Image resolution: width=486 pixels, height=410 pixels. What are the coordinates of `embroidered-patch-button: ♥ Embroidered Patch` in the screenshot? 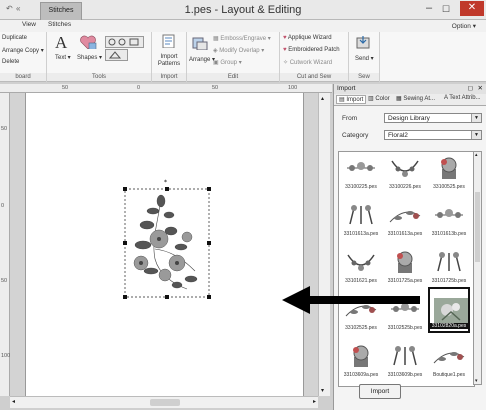 It's located at (311, 50).